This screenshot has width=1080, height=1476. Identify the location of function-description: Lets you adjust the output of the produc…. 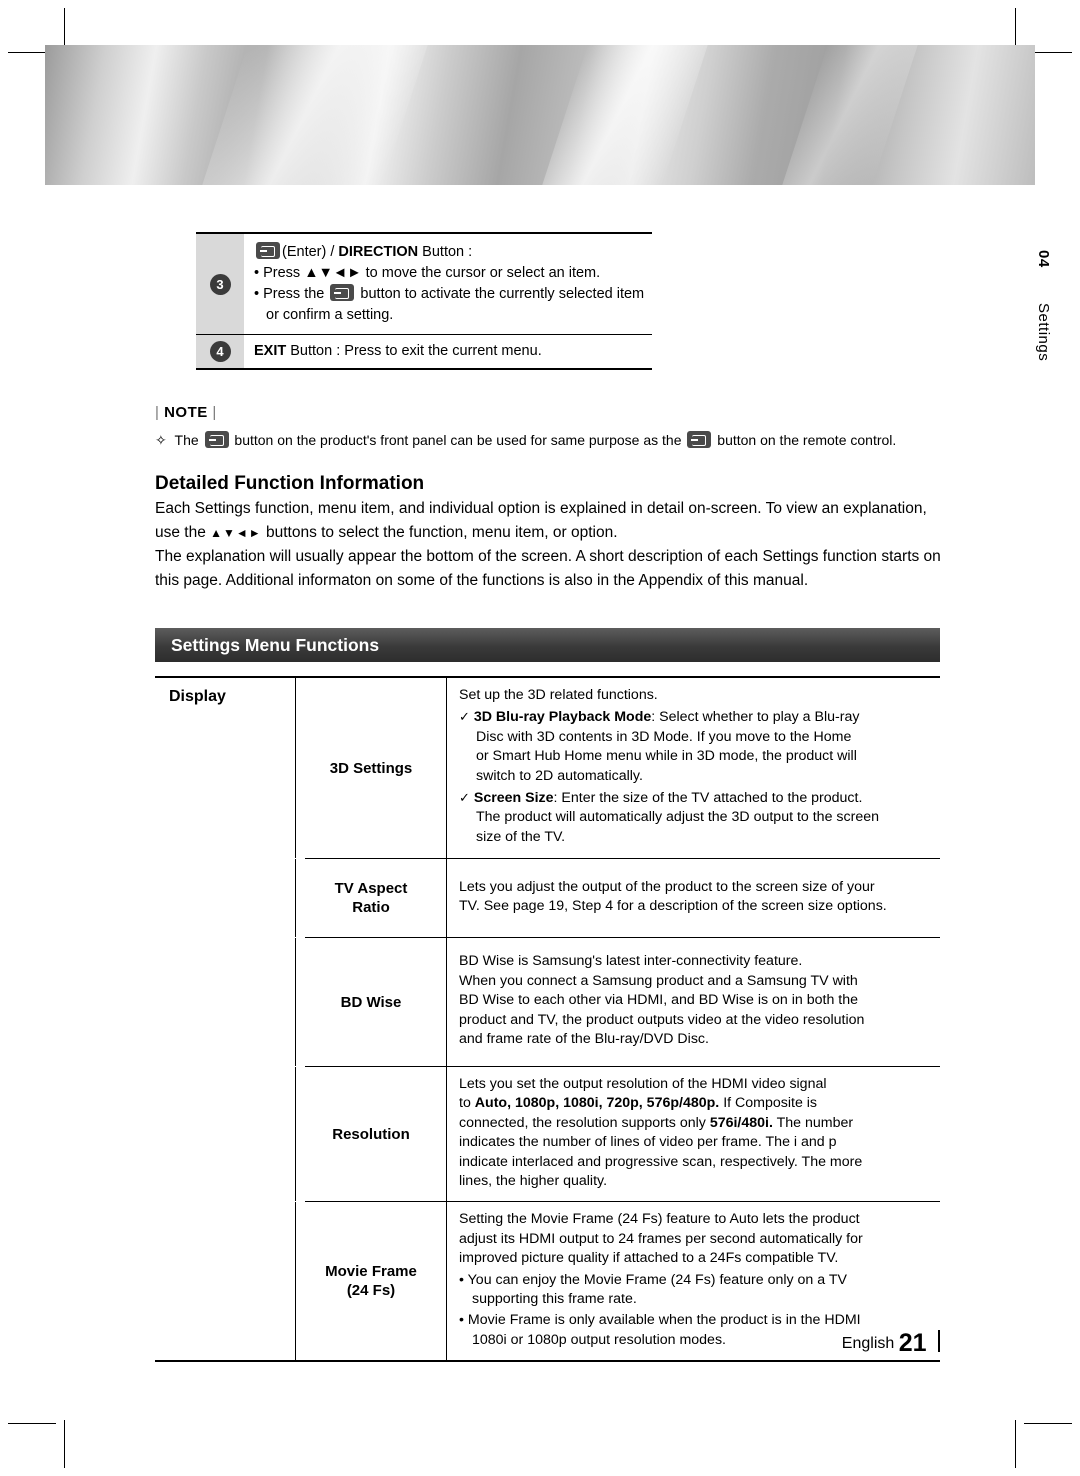
(693, 898).